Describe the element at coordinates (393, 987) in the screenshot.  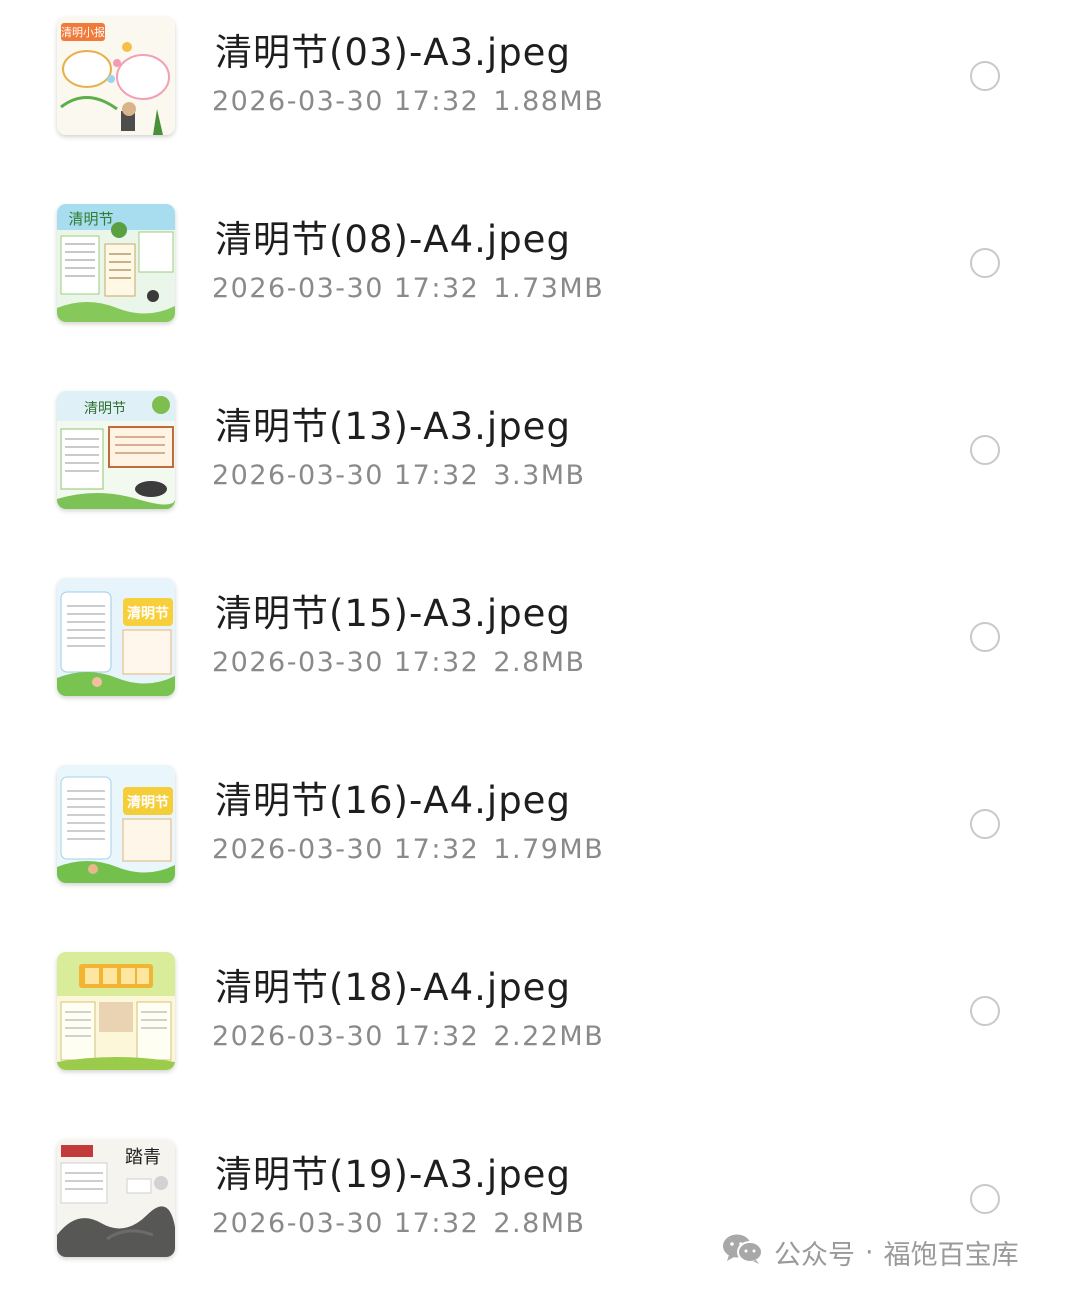
I see `file-name: 清明节(18)-A4.jpeg` at that location.